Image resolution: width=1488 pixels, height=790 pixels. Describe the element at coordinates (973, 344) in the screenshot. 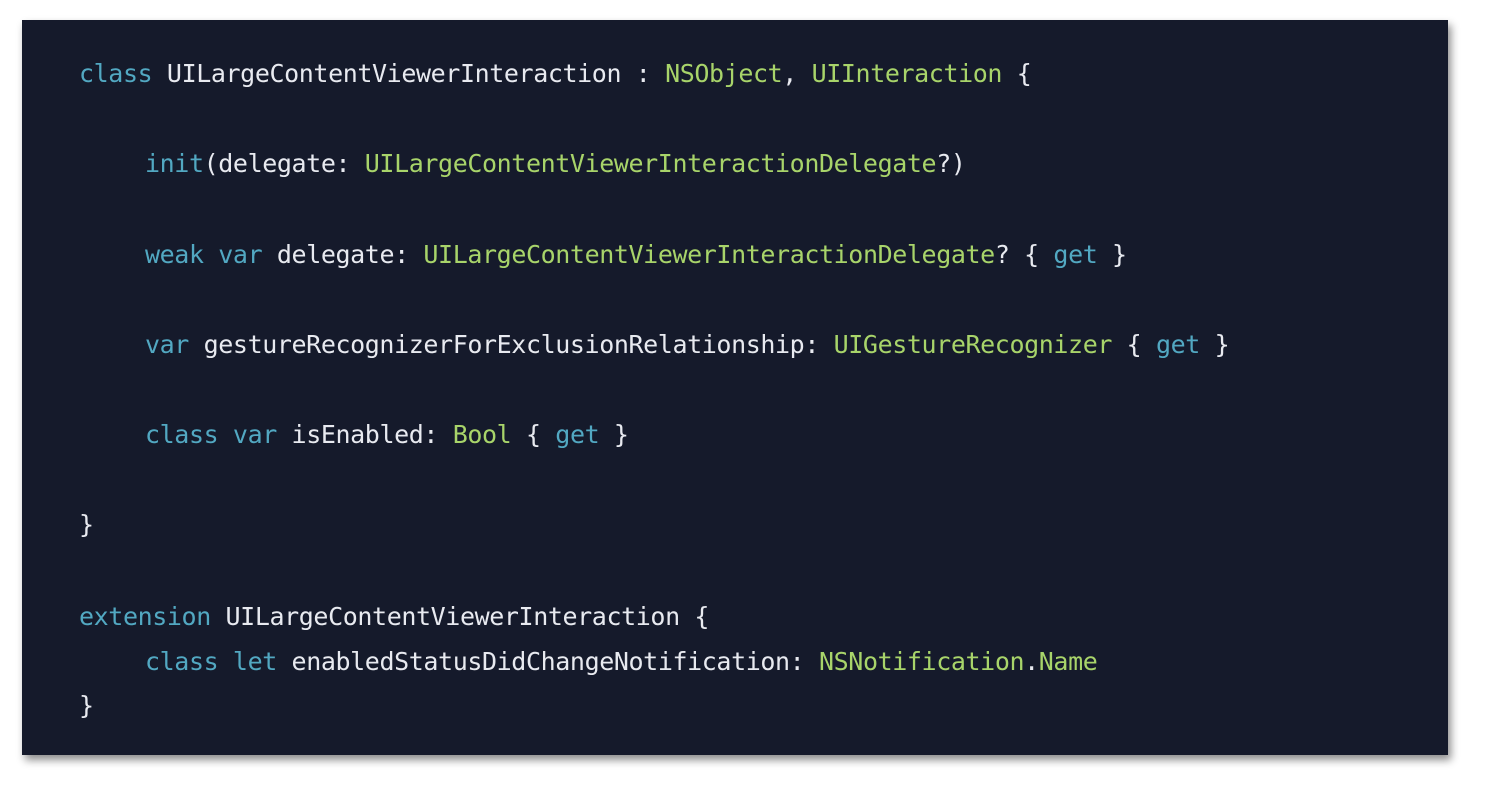

I see `code-token-type: UIGestureRecognizer` at that location.